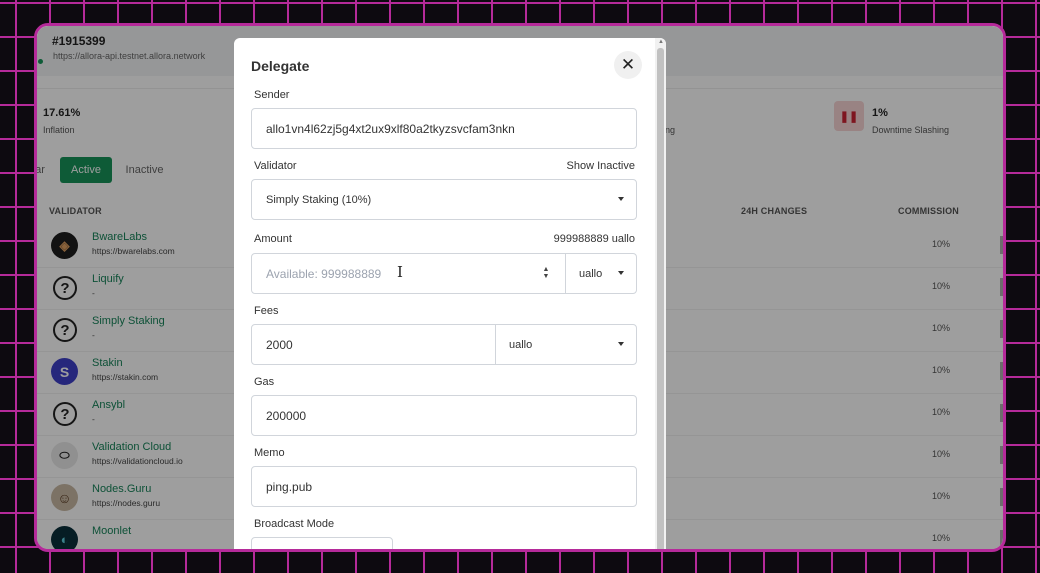  What do you see at coordinates (280, 66) in the screenshot?
I see `modal-title: Delegate` at bounding box center [280, 66].